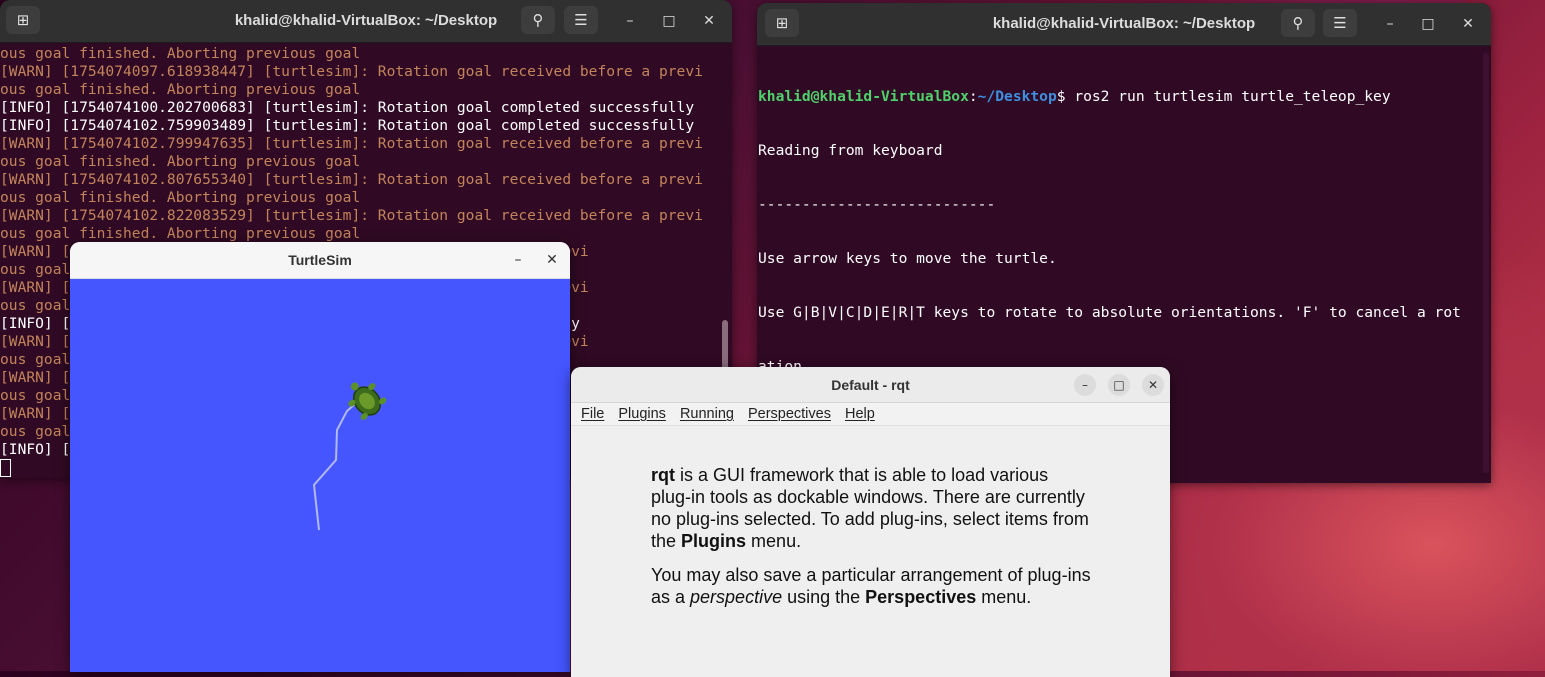 Image resolution: width=1545 pixels, height=677 pixels. I want to click on rqt-header: Default - rqt – □ ✕, so click(870, 385).